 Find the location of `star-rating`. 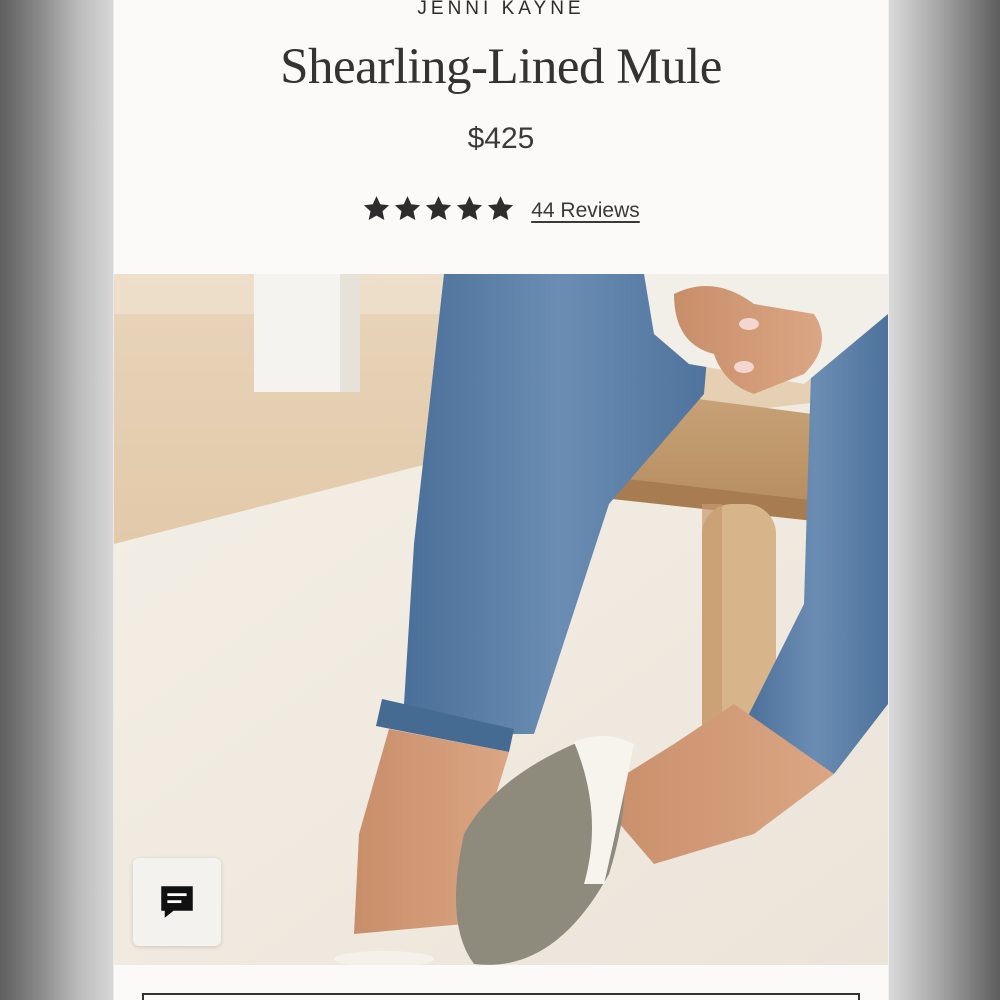

star-rating is located at coordinates (438, 208).